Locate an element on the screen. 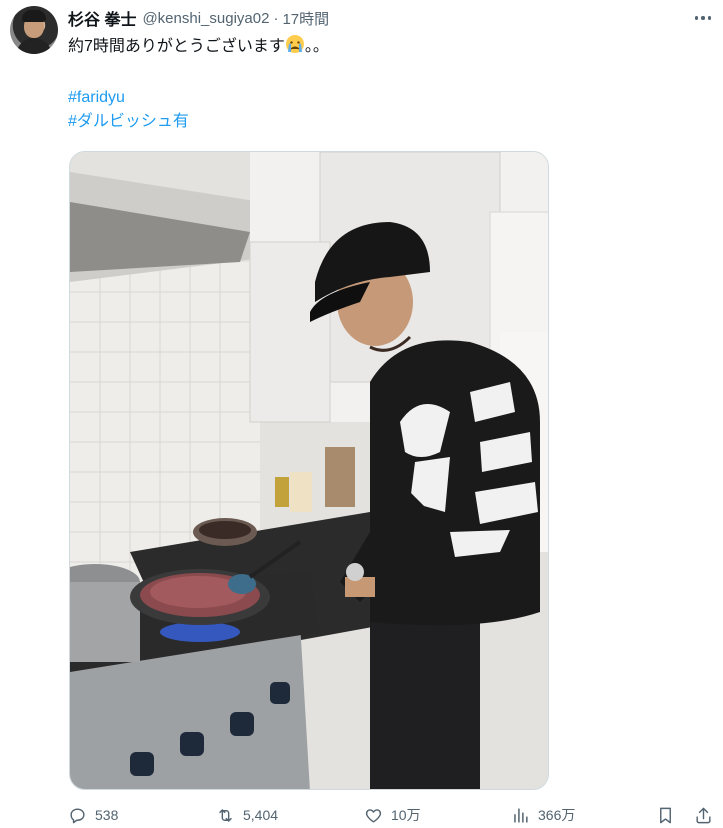 The image size is (723, 828). avatar-body is located at coordinates (34, 46).